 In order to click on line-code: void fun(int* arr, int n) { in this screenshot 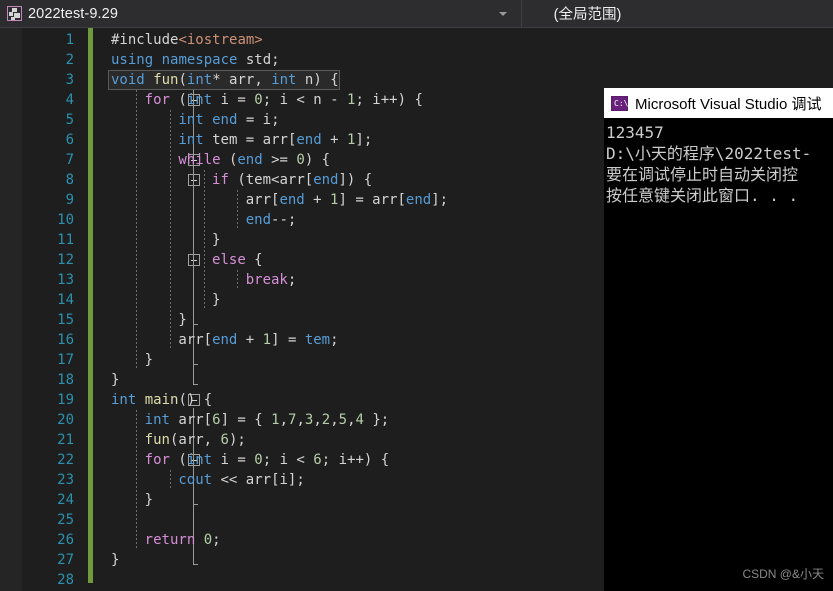, I will do `click(225, 80)`.